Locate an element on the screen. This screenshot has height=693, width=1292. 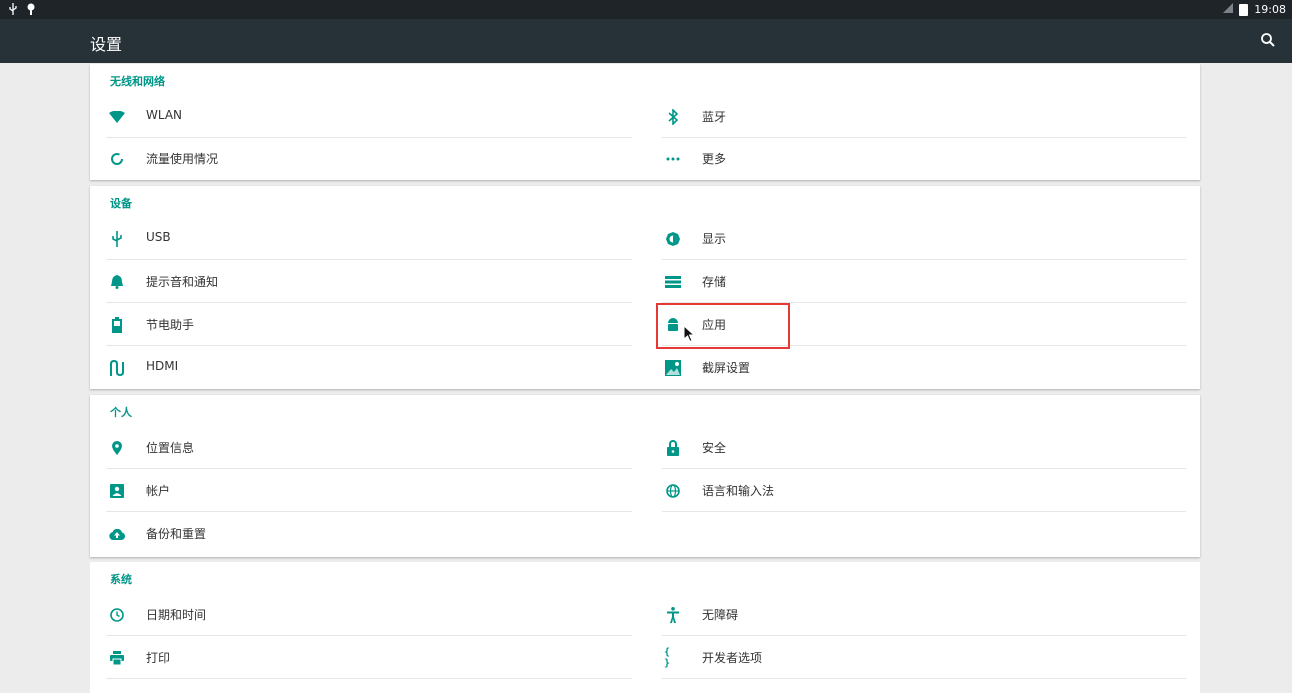
clock-time: 19:08 is located at coordinates (1270, 9).